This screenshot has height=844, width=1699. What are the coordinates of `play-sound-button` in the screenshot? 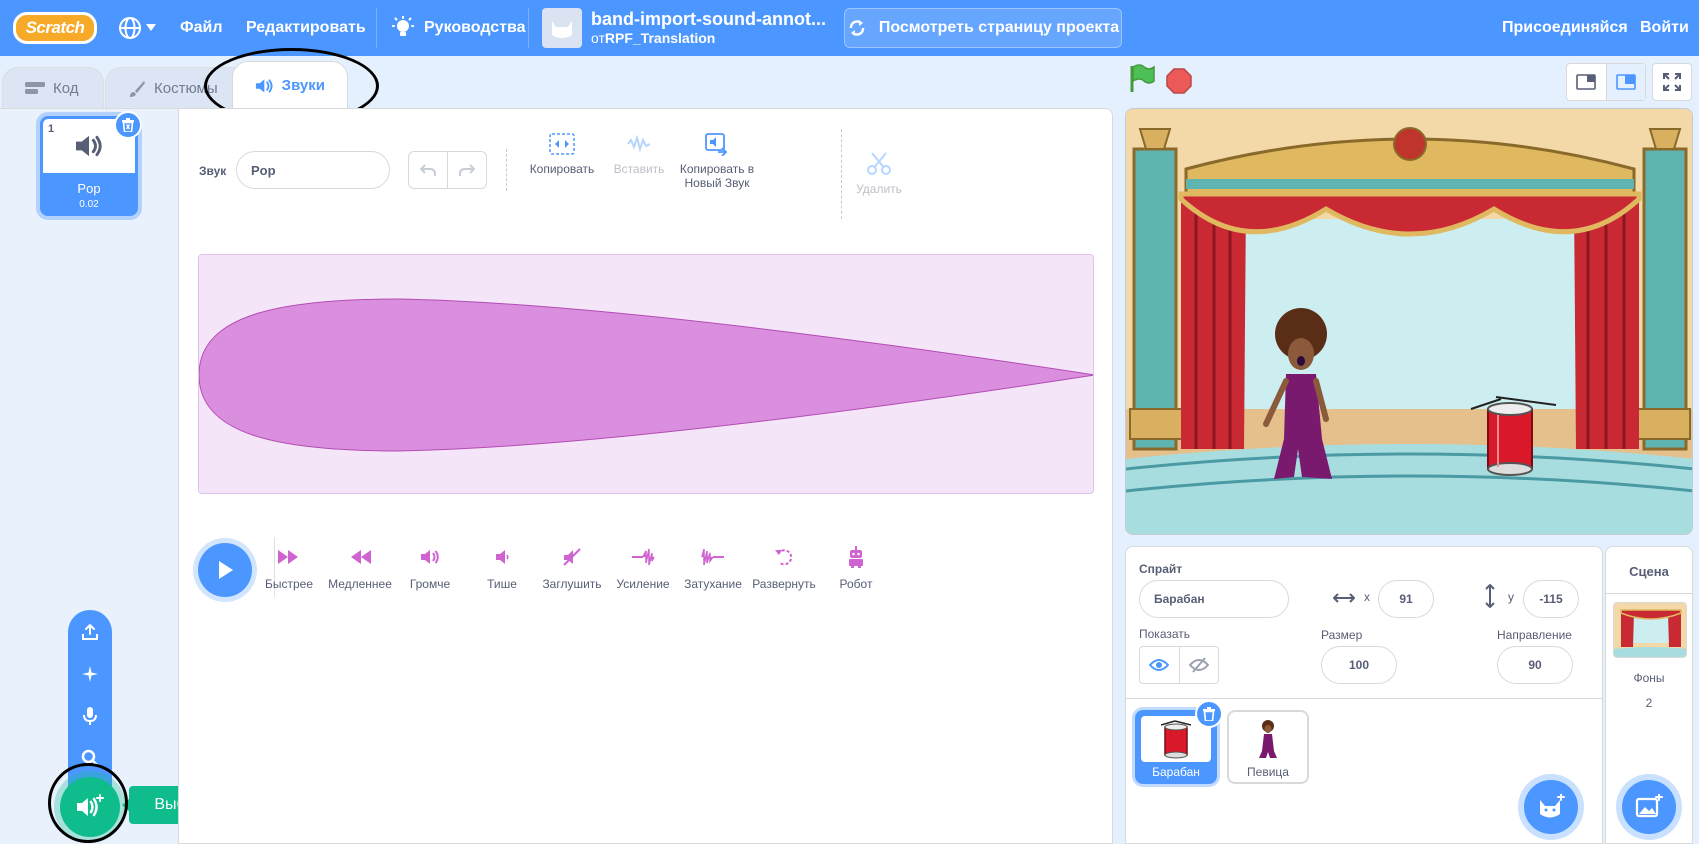 It's located at (225, 570).